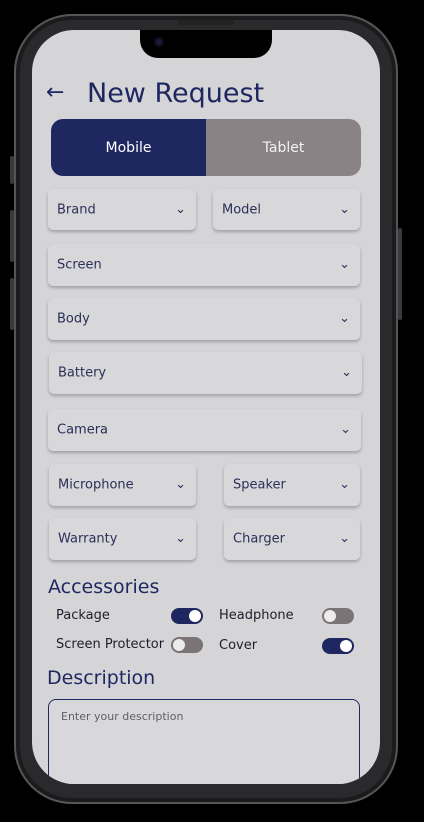 The image size is (424, 822). What do you see at coordinates (292, 539) in the screenshot?
I see `charger-dropdown: Charger ⌄` at bounding box center [292, 539].